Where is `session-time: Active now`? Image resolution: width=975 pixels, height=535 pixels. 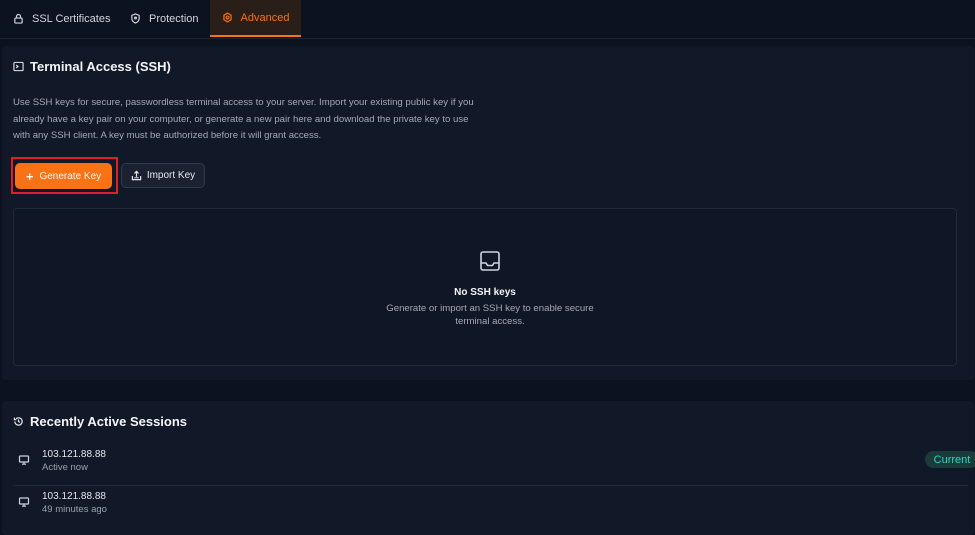
session-time: Active now is located at coordinates (65, 467).